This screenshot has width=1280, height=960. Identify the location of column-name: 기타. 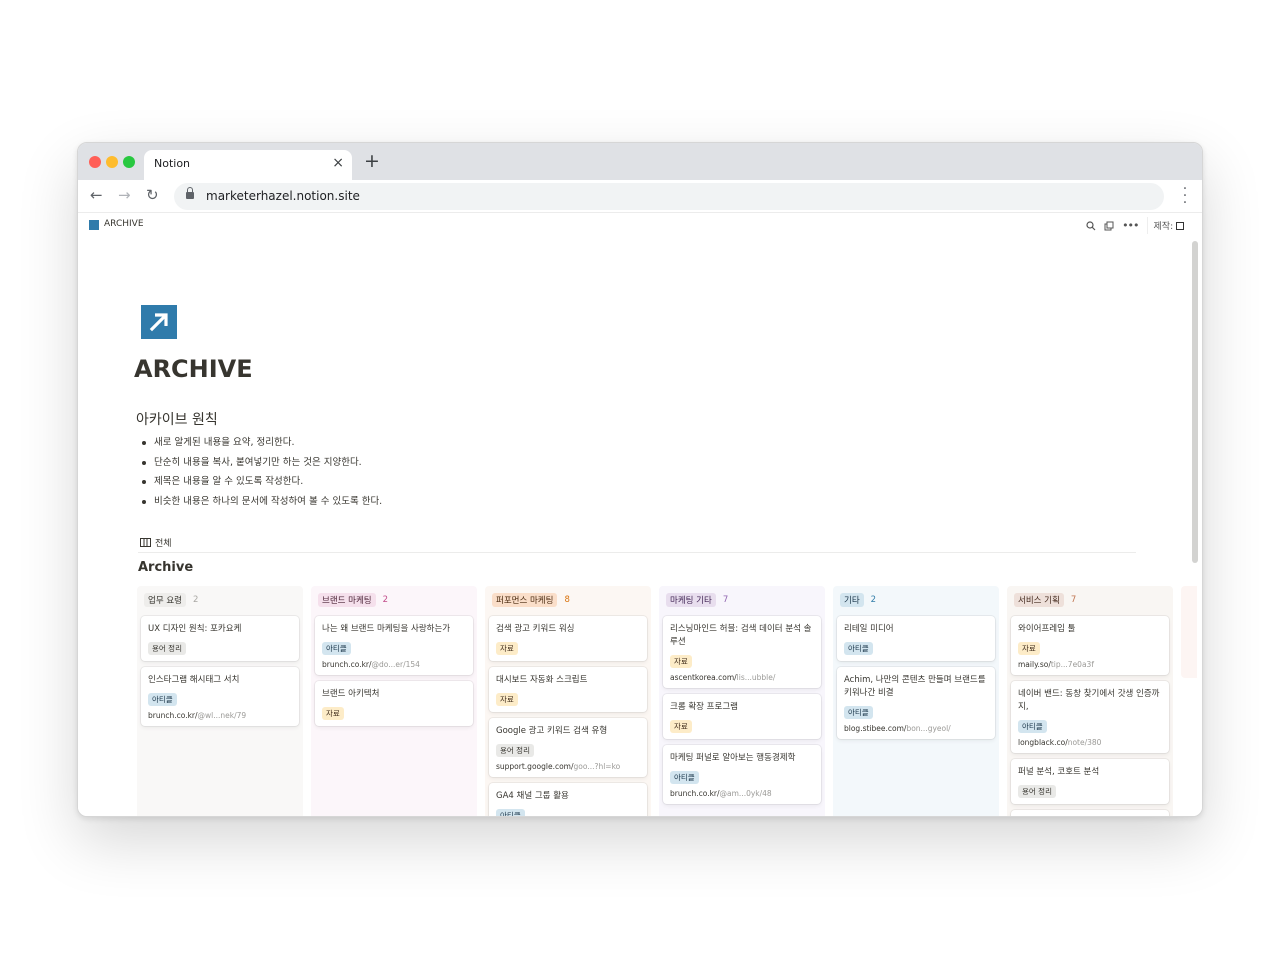
(852, 600).